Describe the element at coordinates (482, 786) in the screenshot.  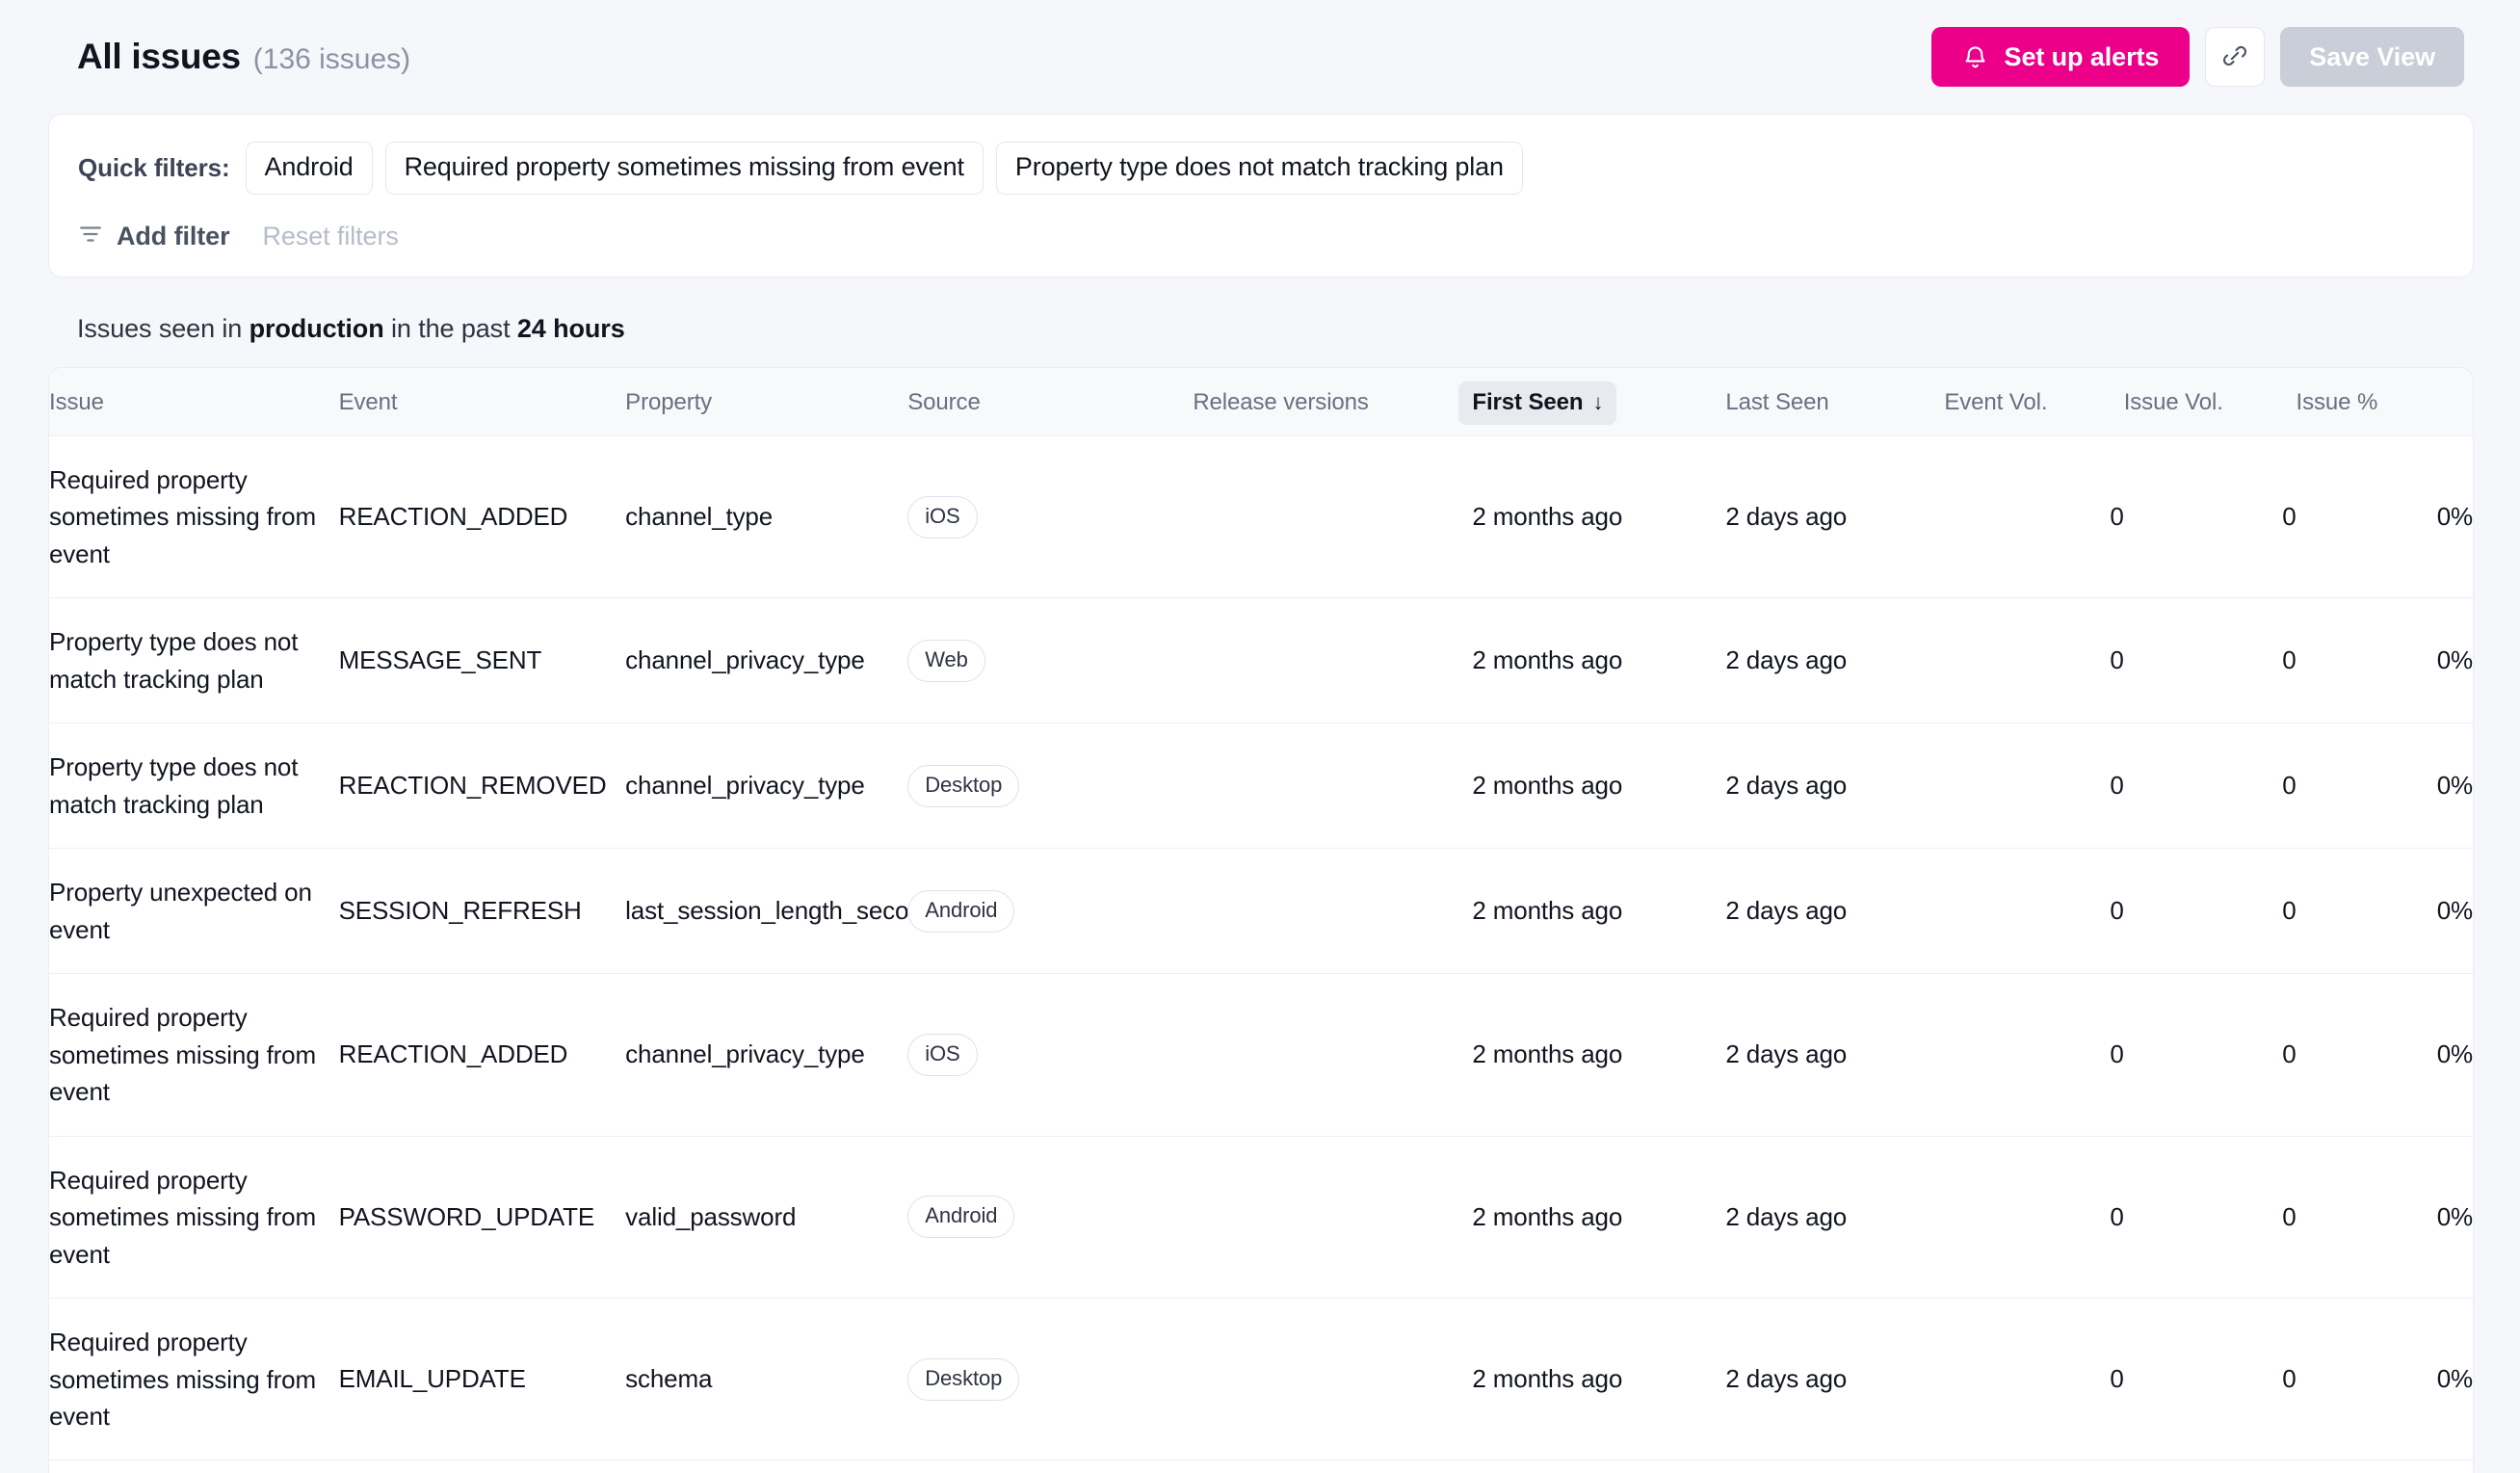
I see `cell-event: REACTION_REMOVED` at that location.